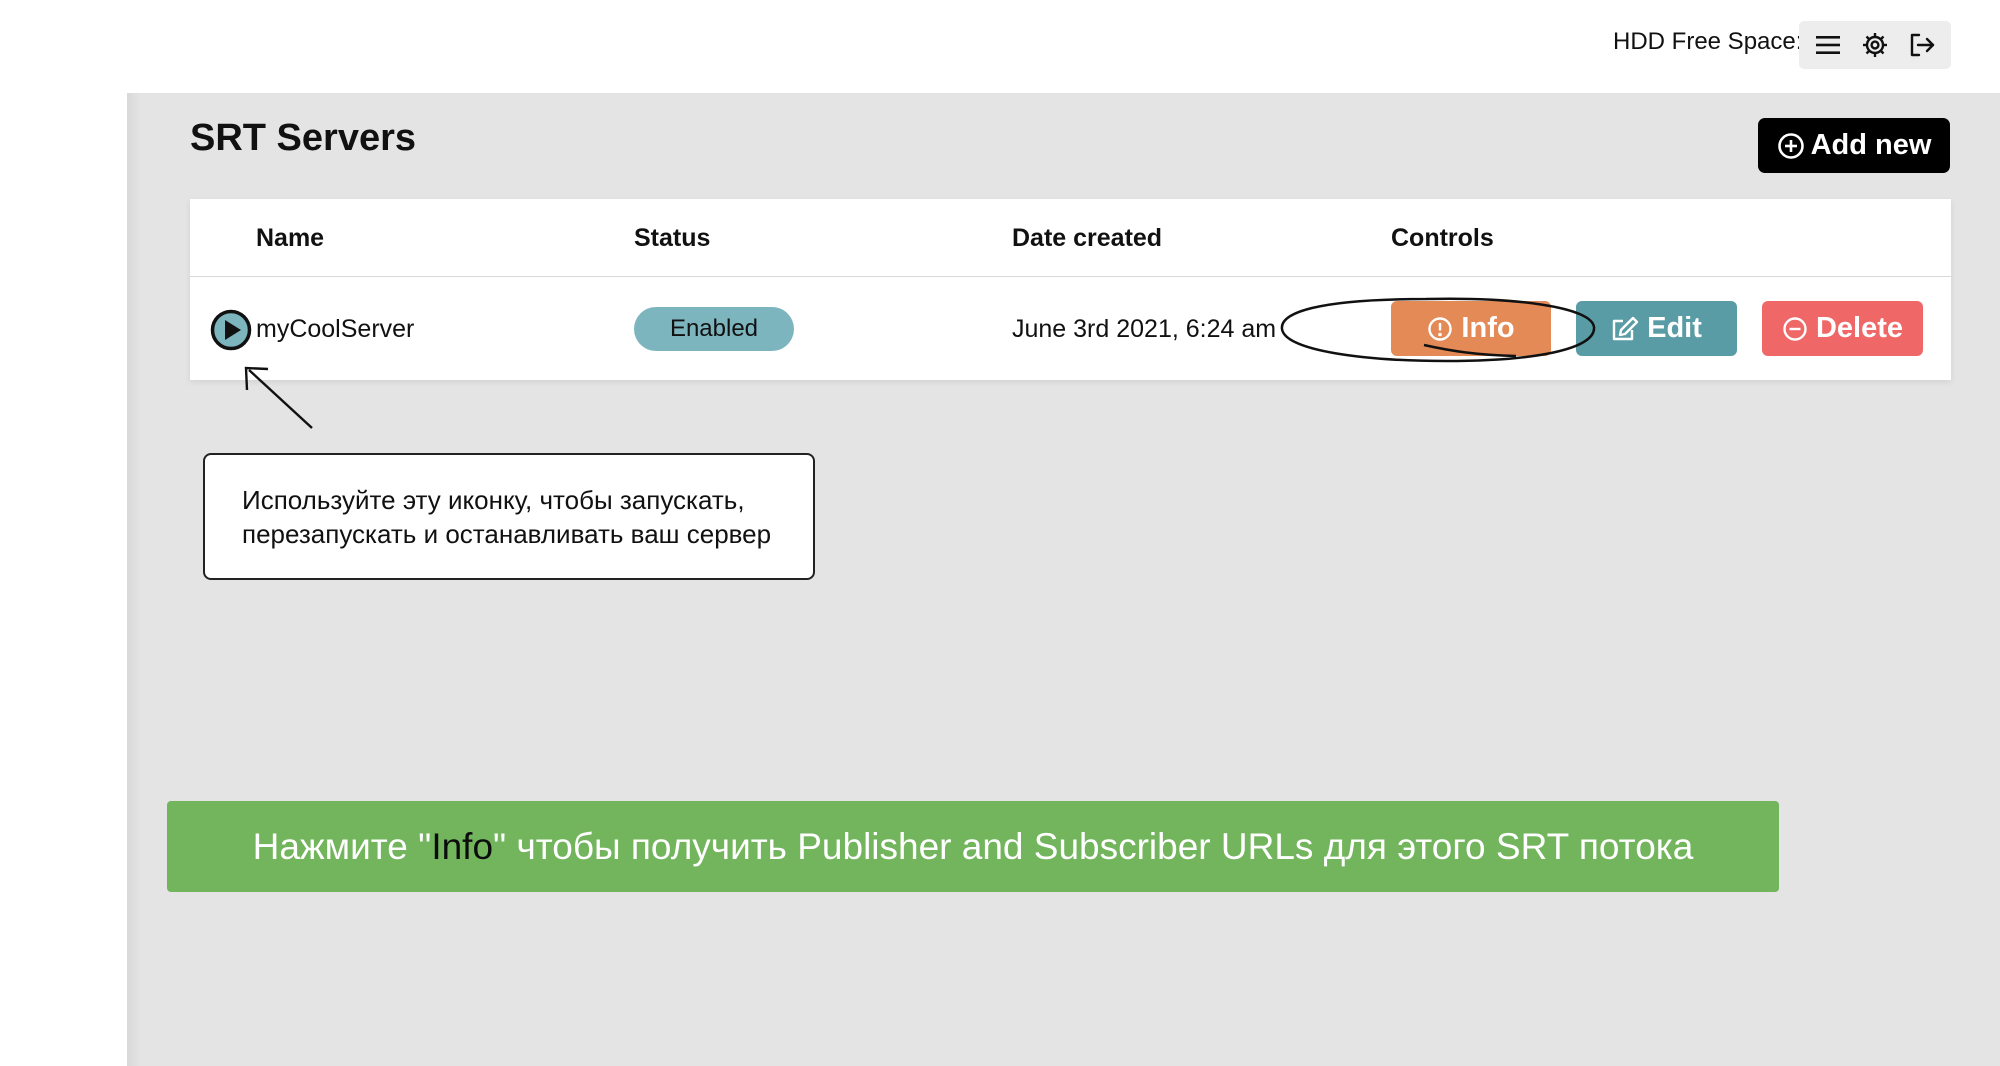 This screenshot has width=2000, height=1066. What do you see at coordinates (342, 846) in the screenshot?
I see `banner-prefix: Нажмите "` at bounding box center [342, 846].